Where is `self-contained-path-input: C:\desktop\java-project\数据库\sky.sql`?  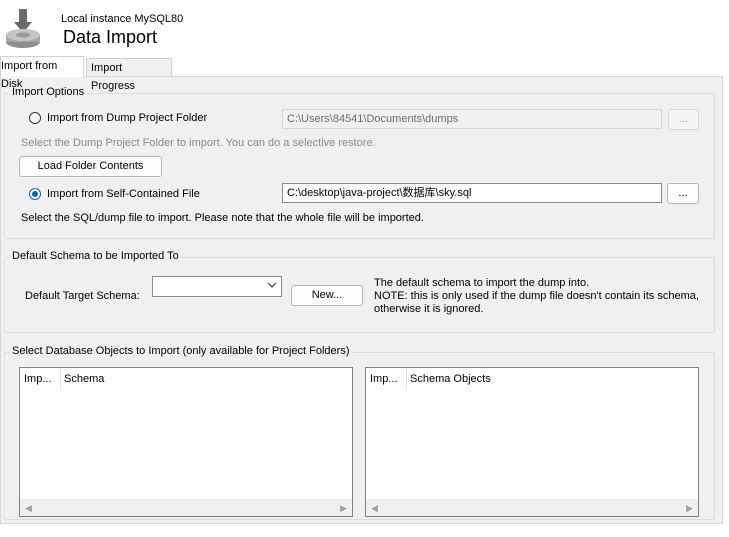 self-contained-path-input: C:\desktop\java-project\数据库\sky.sql is located at coordinates (472, 193).